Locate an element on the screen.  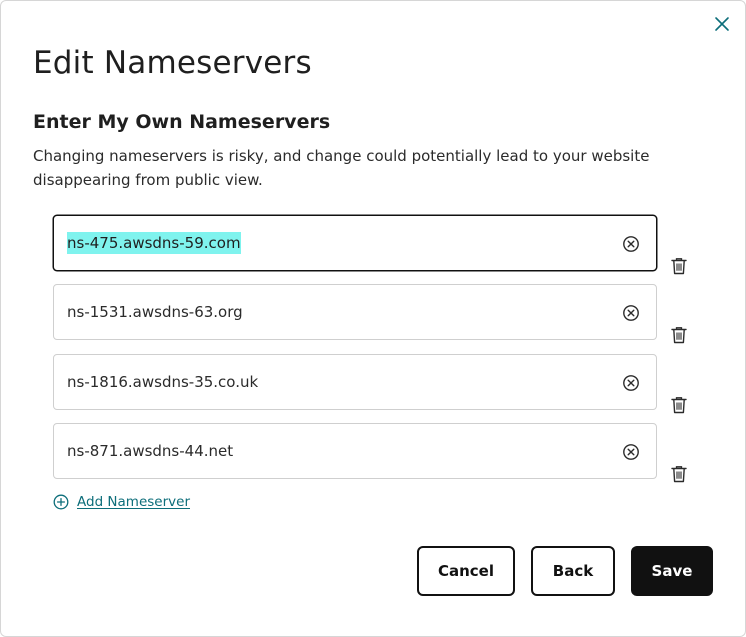
clear-nameserver-2-button is located at coordinates (631, 313).